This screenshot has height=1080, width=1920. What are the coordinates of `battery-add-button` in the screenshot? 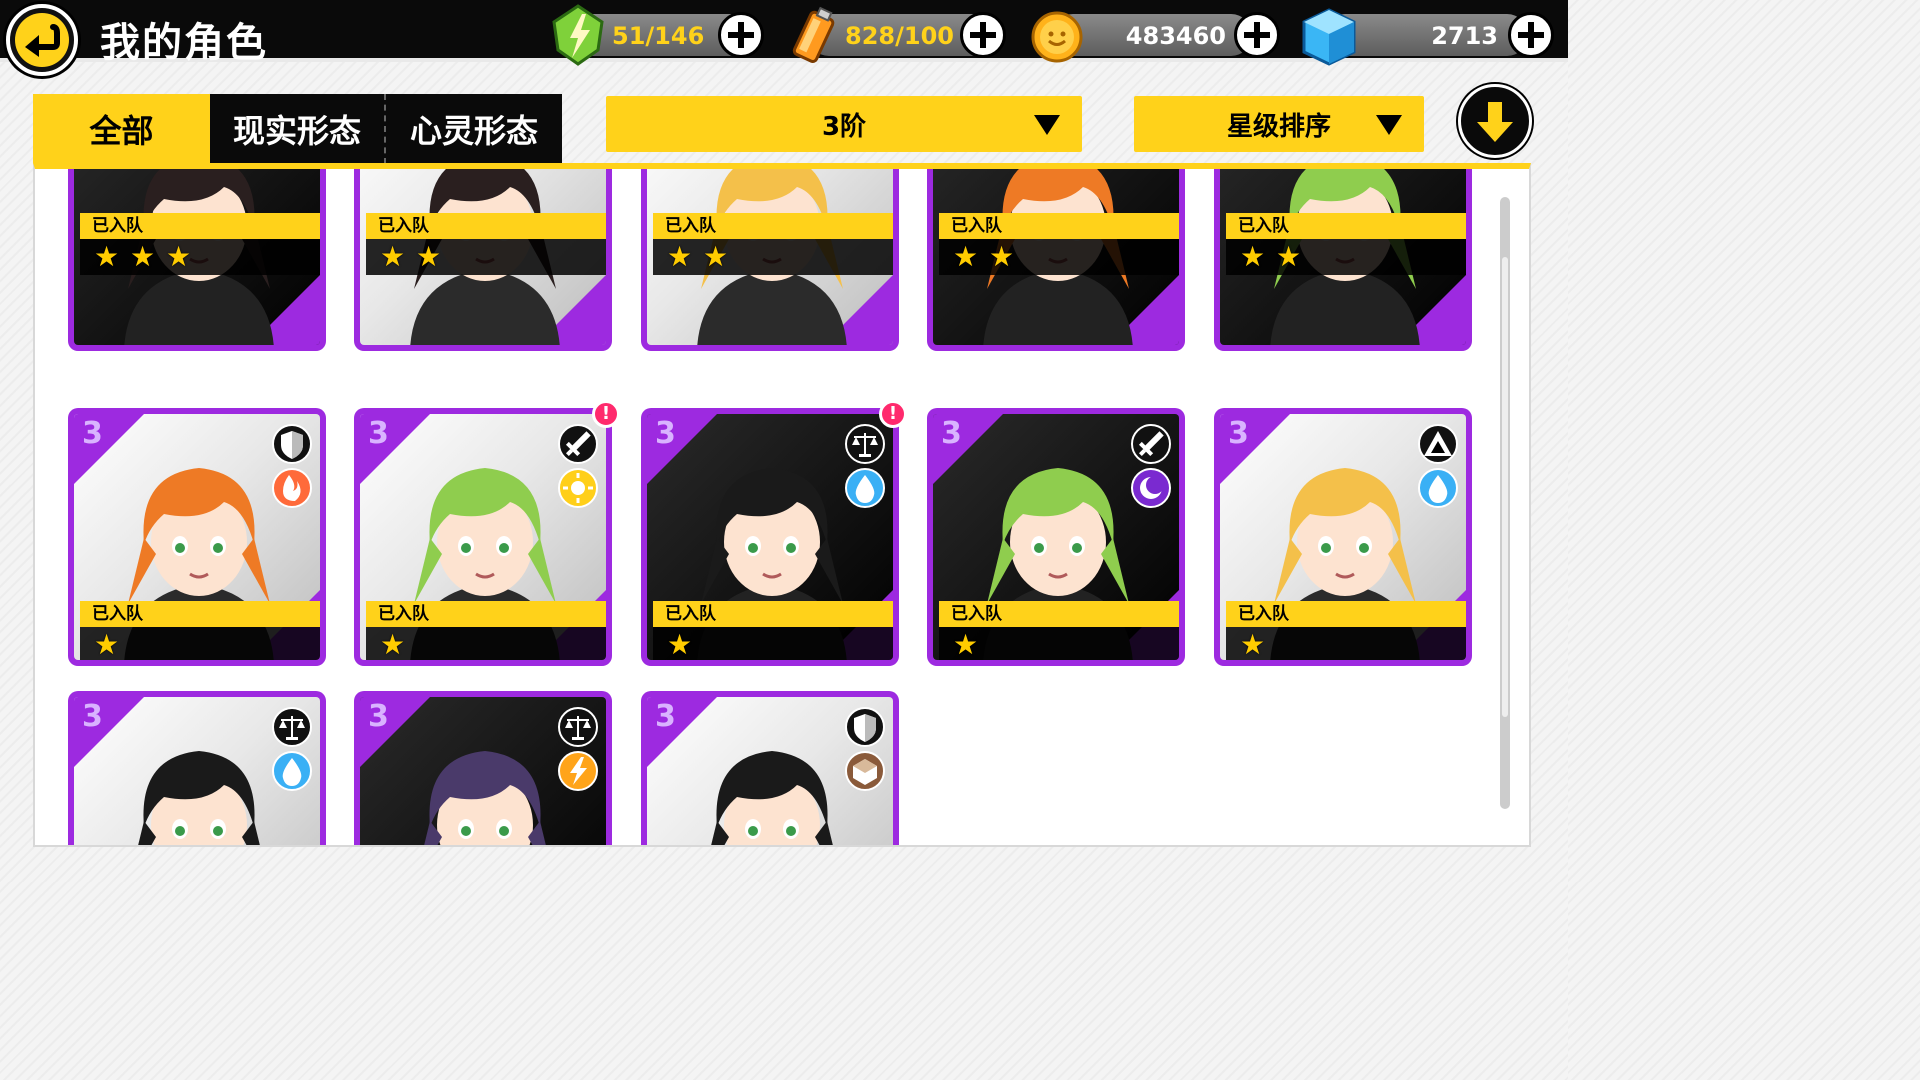 It's located at (983, 35).